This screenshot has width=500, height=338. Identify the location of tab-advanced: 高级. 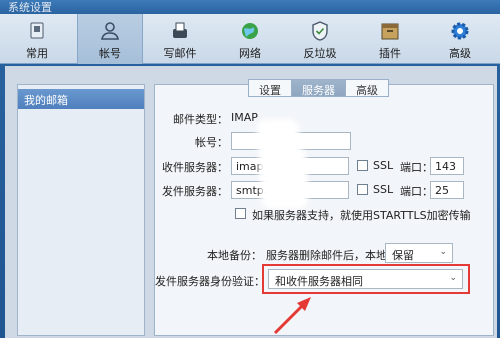
(367, 88).